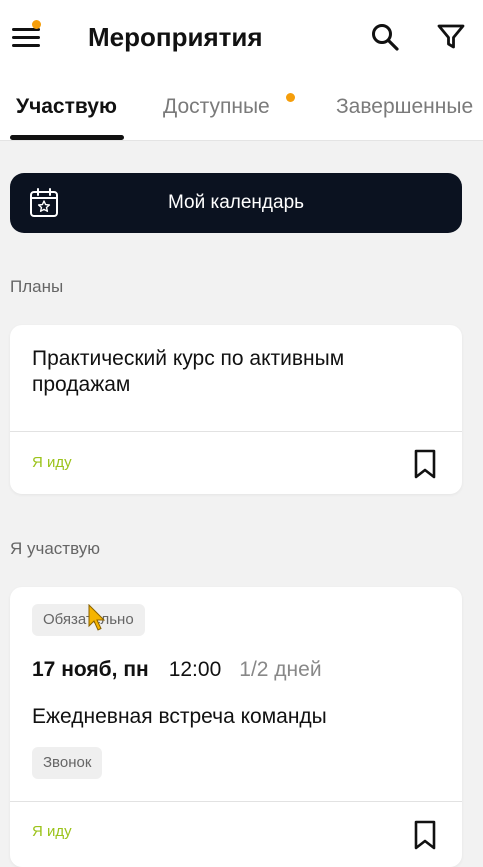 Image resolution: width=483 pixels, height=867 pixels. Describe the element at coordinates (175, 37) in the screenshot. I see `page-title: Мероприятия` at that location.